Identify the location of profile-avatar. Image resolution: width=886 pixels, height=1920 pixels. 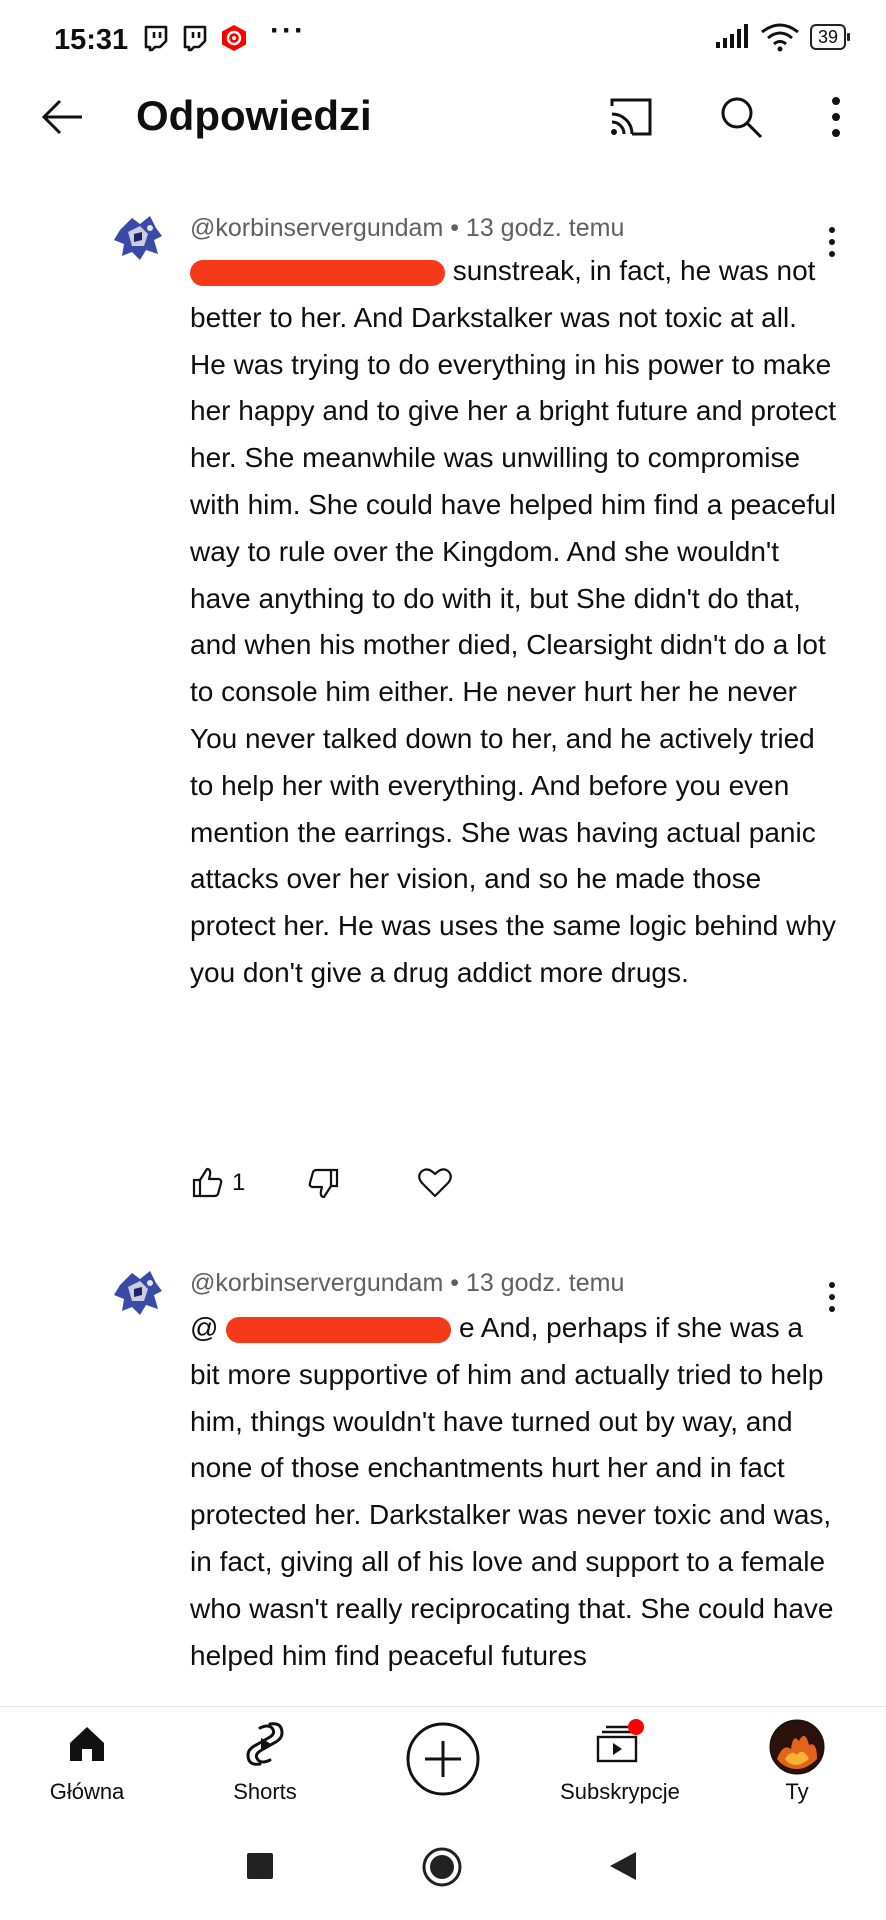
(797, 1747).